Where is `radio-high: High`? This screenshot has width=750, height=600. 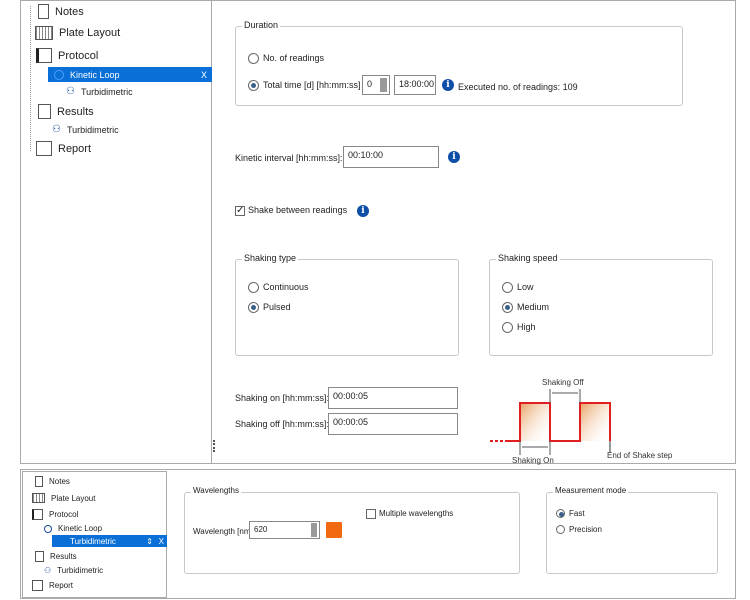 radio-high: High is located at coordinates (519, 328).